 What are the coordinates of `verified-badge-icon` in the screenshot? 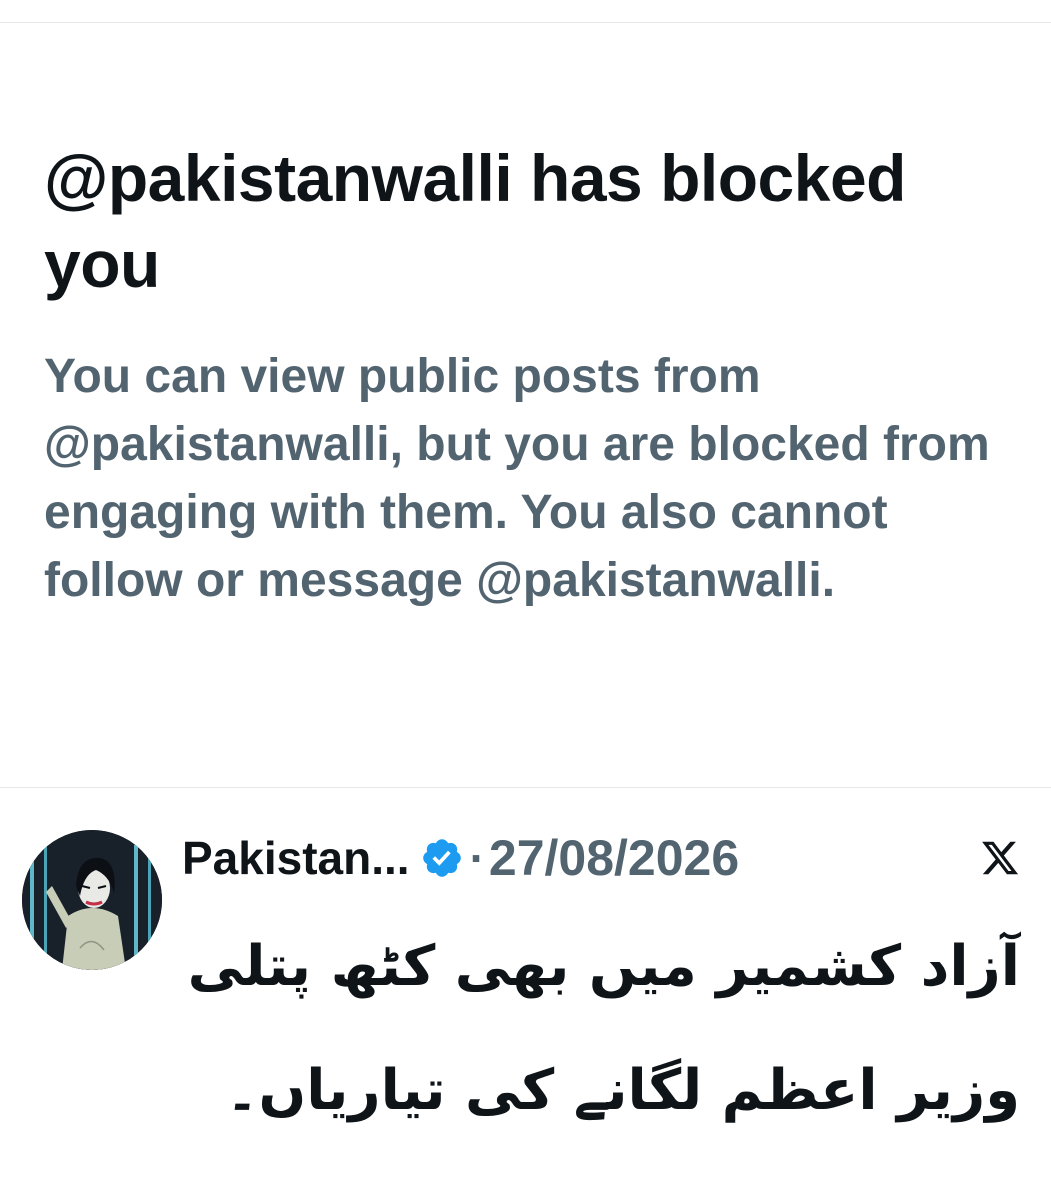 It's located at (442, 858).